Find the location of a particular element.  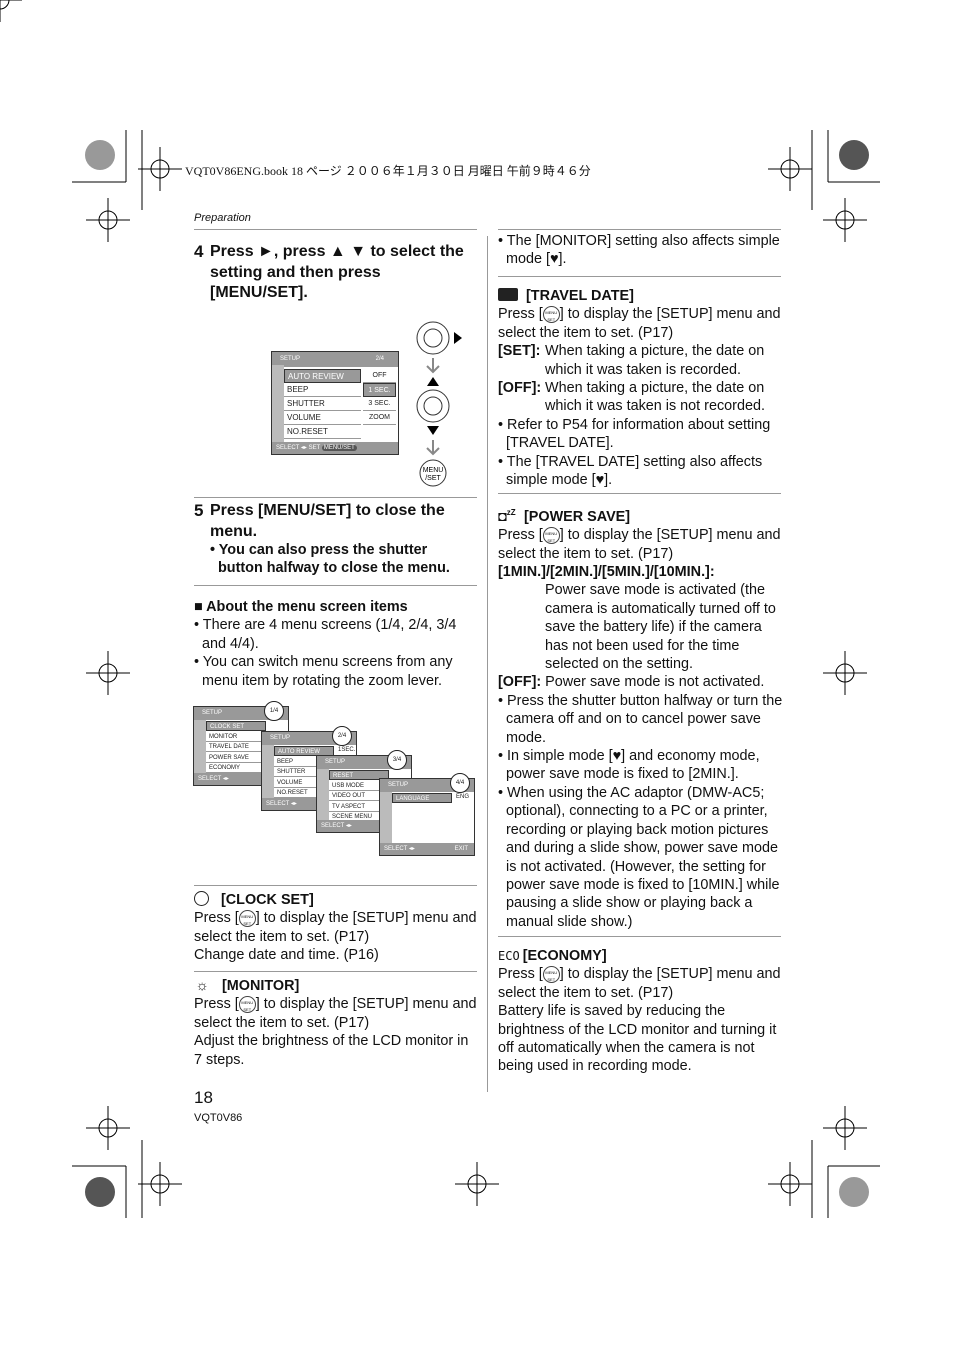

menu-item: SHUTTER is located at coordinates (322, 404).